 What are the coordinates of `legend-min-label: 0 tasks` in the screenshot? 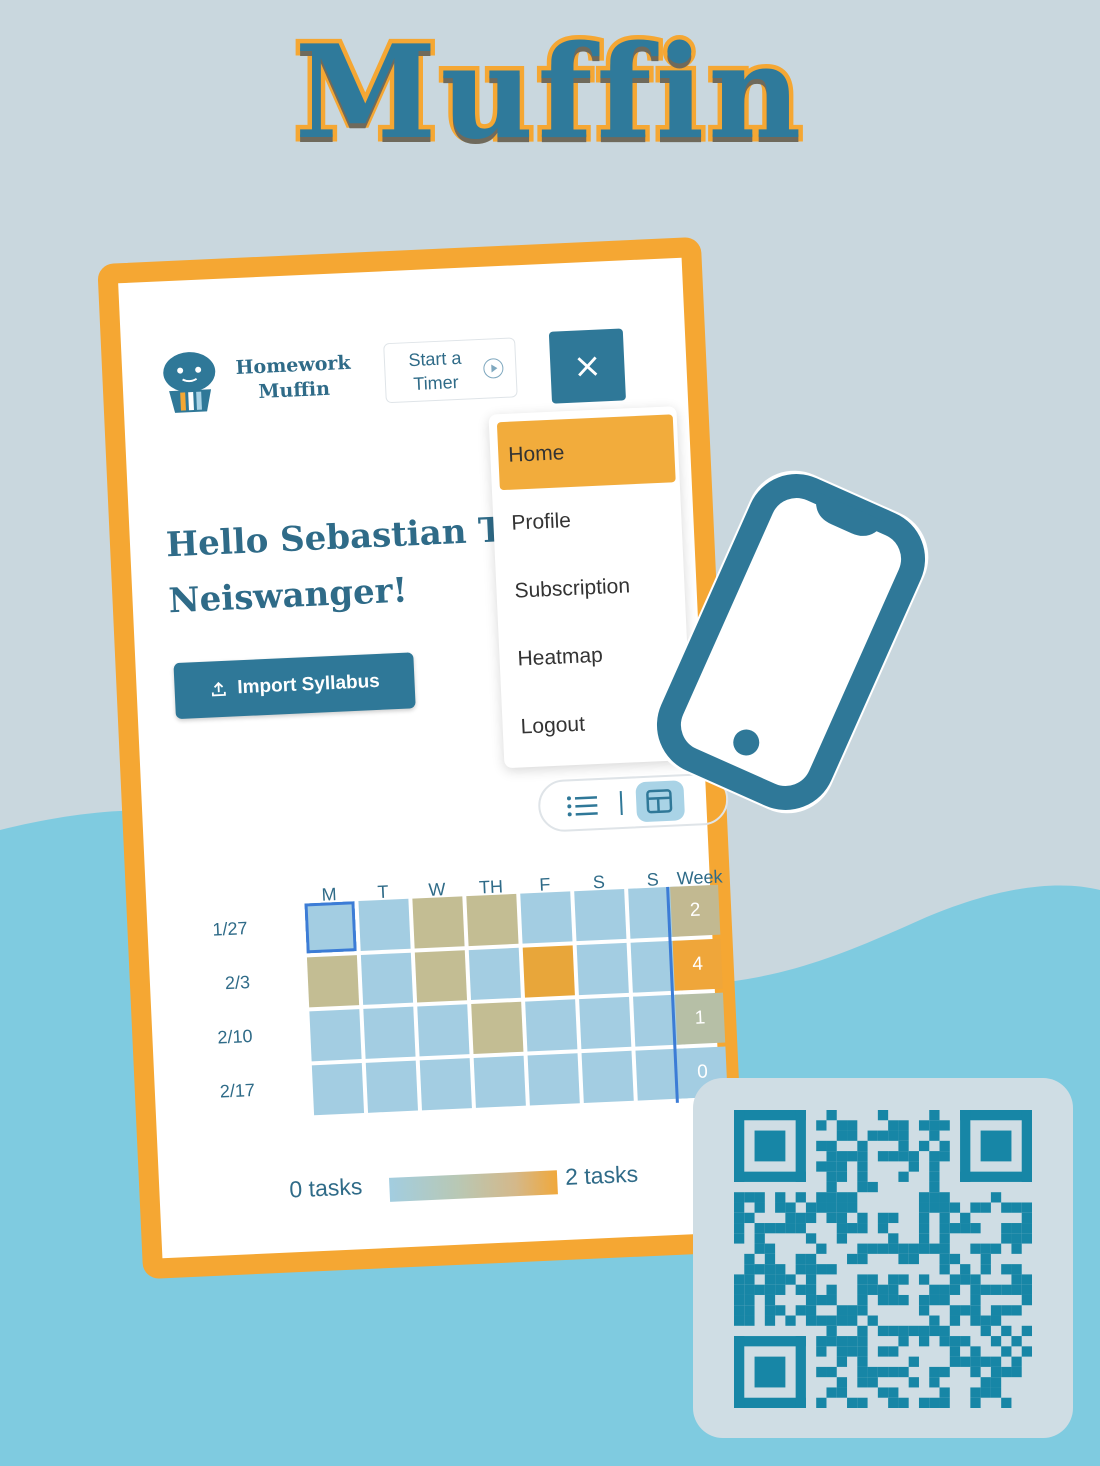 It's located at (325, 1188).